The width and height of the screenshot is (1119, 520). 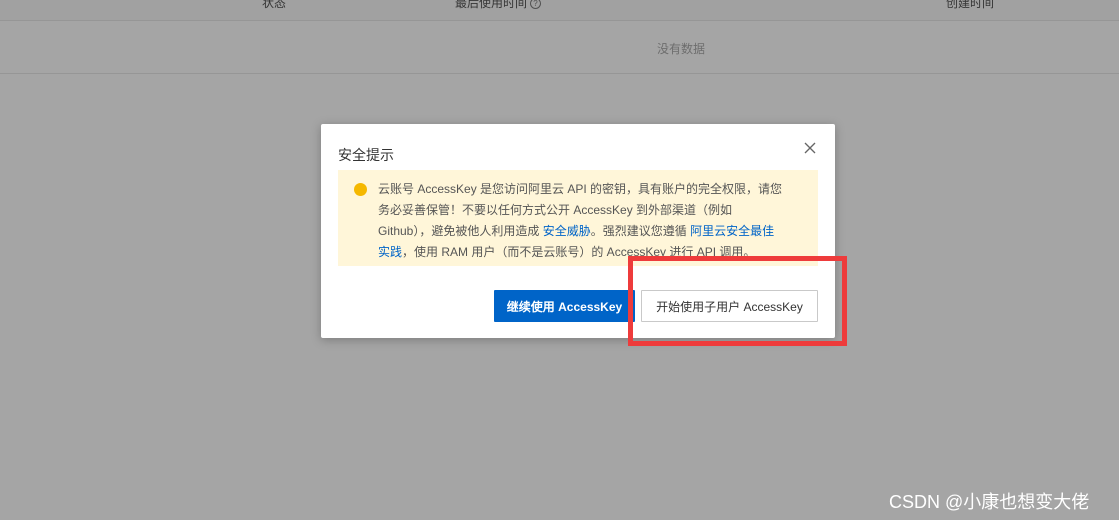 I want to click on continue-accesskey-button: 继续使用 AccessKey, so click(x=564, y=306).